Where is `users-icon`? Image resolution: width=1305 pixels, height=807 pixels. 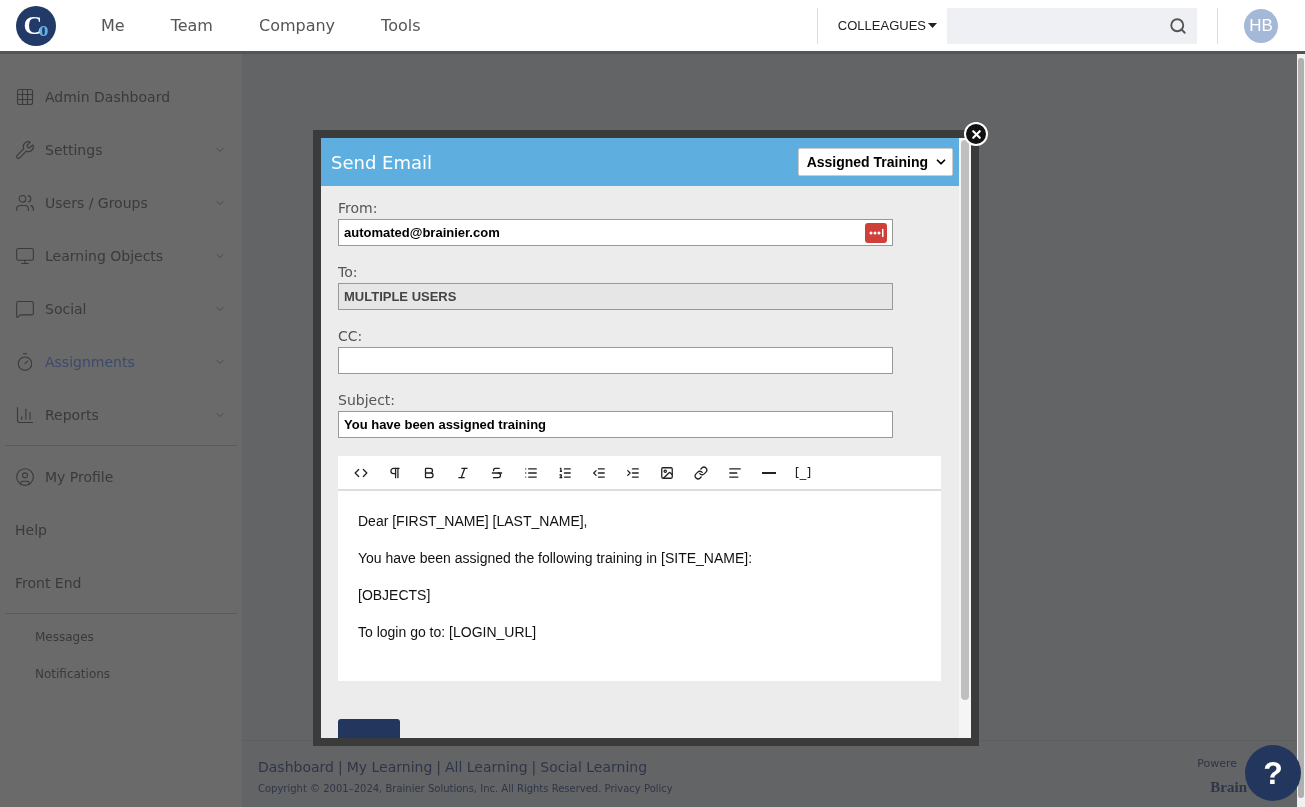 users-icon is located at coordinates (25, 202).